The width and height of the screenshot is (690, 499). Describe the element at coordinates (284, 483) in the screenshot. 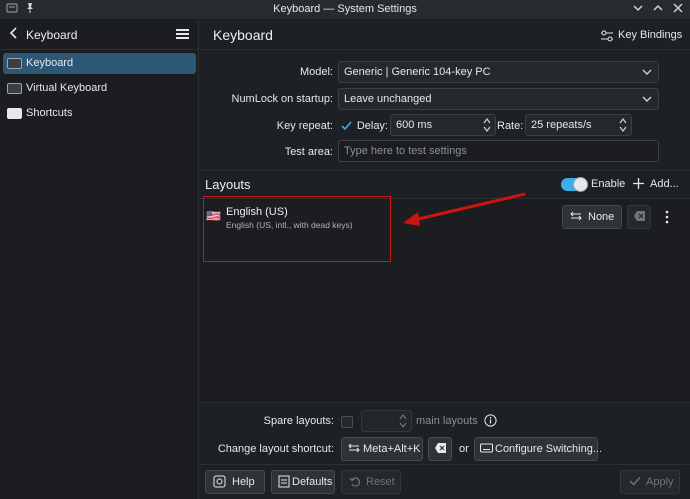

I see `document-icon` at that location.